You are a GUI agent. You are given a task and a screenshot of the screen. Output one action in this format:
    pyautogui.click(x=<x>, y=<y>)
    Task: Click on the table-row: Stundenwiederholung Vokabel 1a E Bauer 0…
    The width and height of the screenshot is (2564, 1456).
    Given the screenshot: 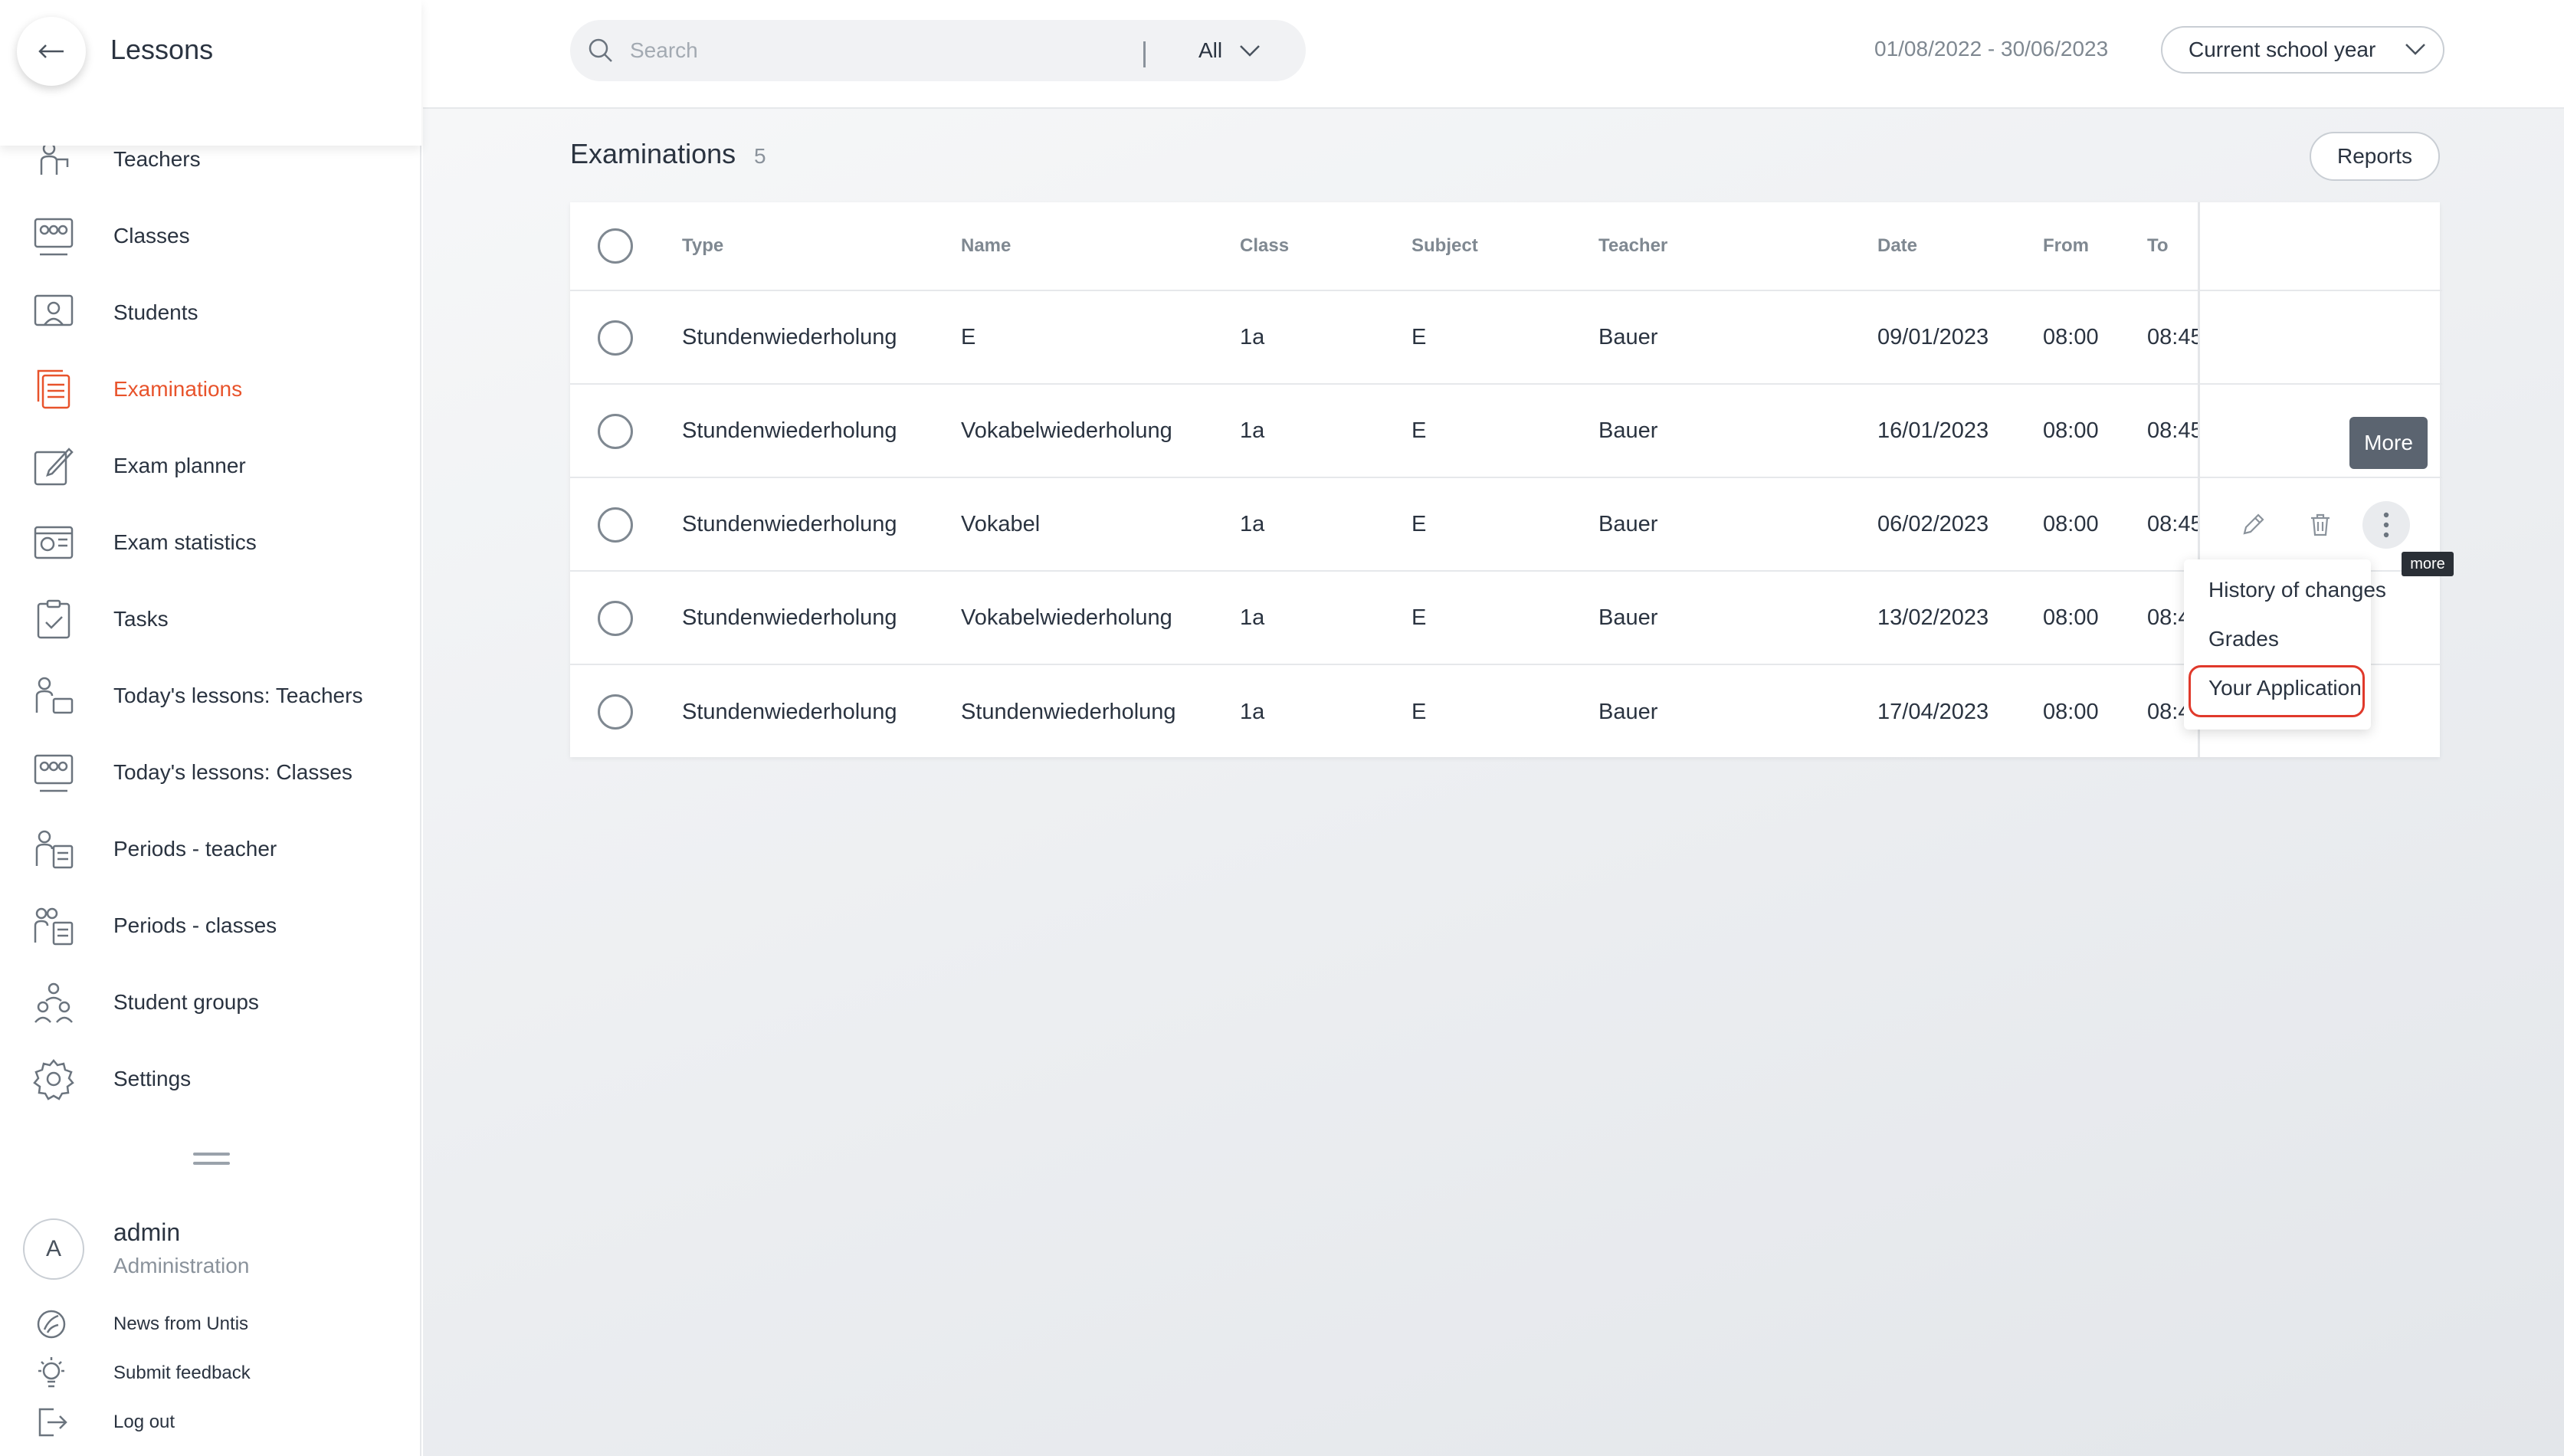 What is the action you would take?
    pyautogui.click(x=1505, y=525)
    